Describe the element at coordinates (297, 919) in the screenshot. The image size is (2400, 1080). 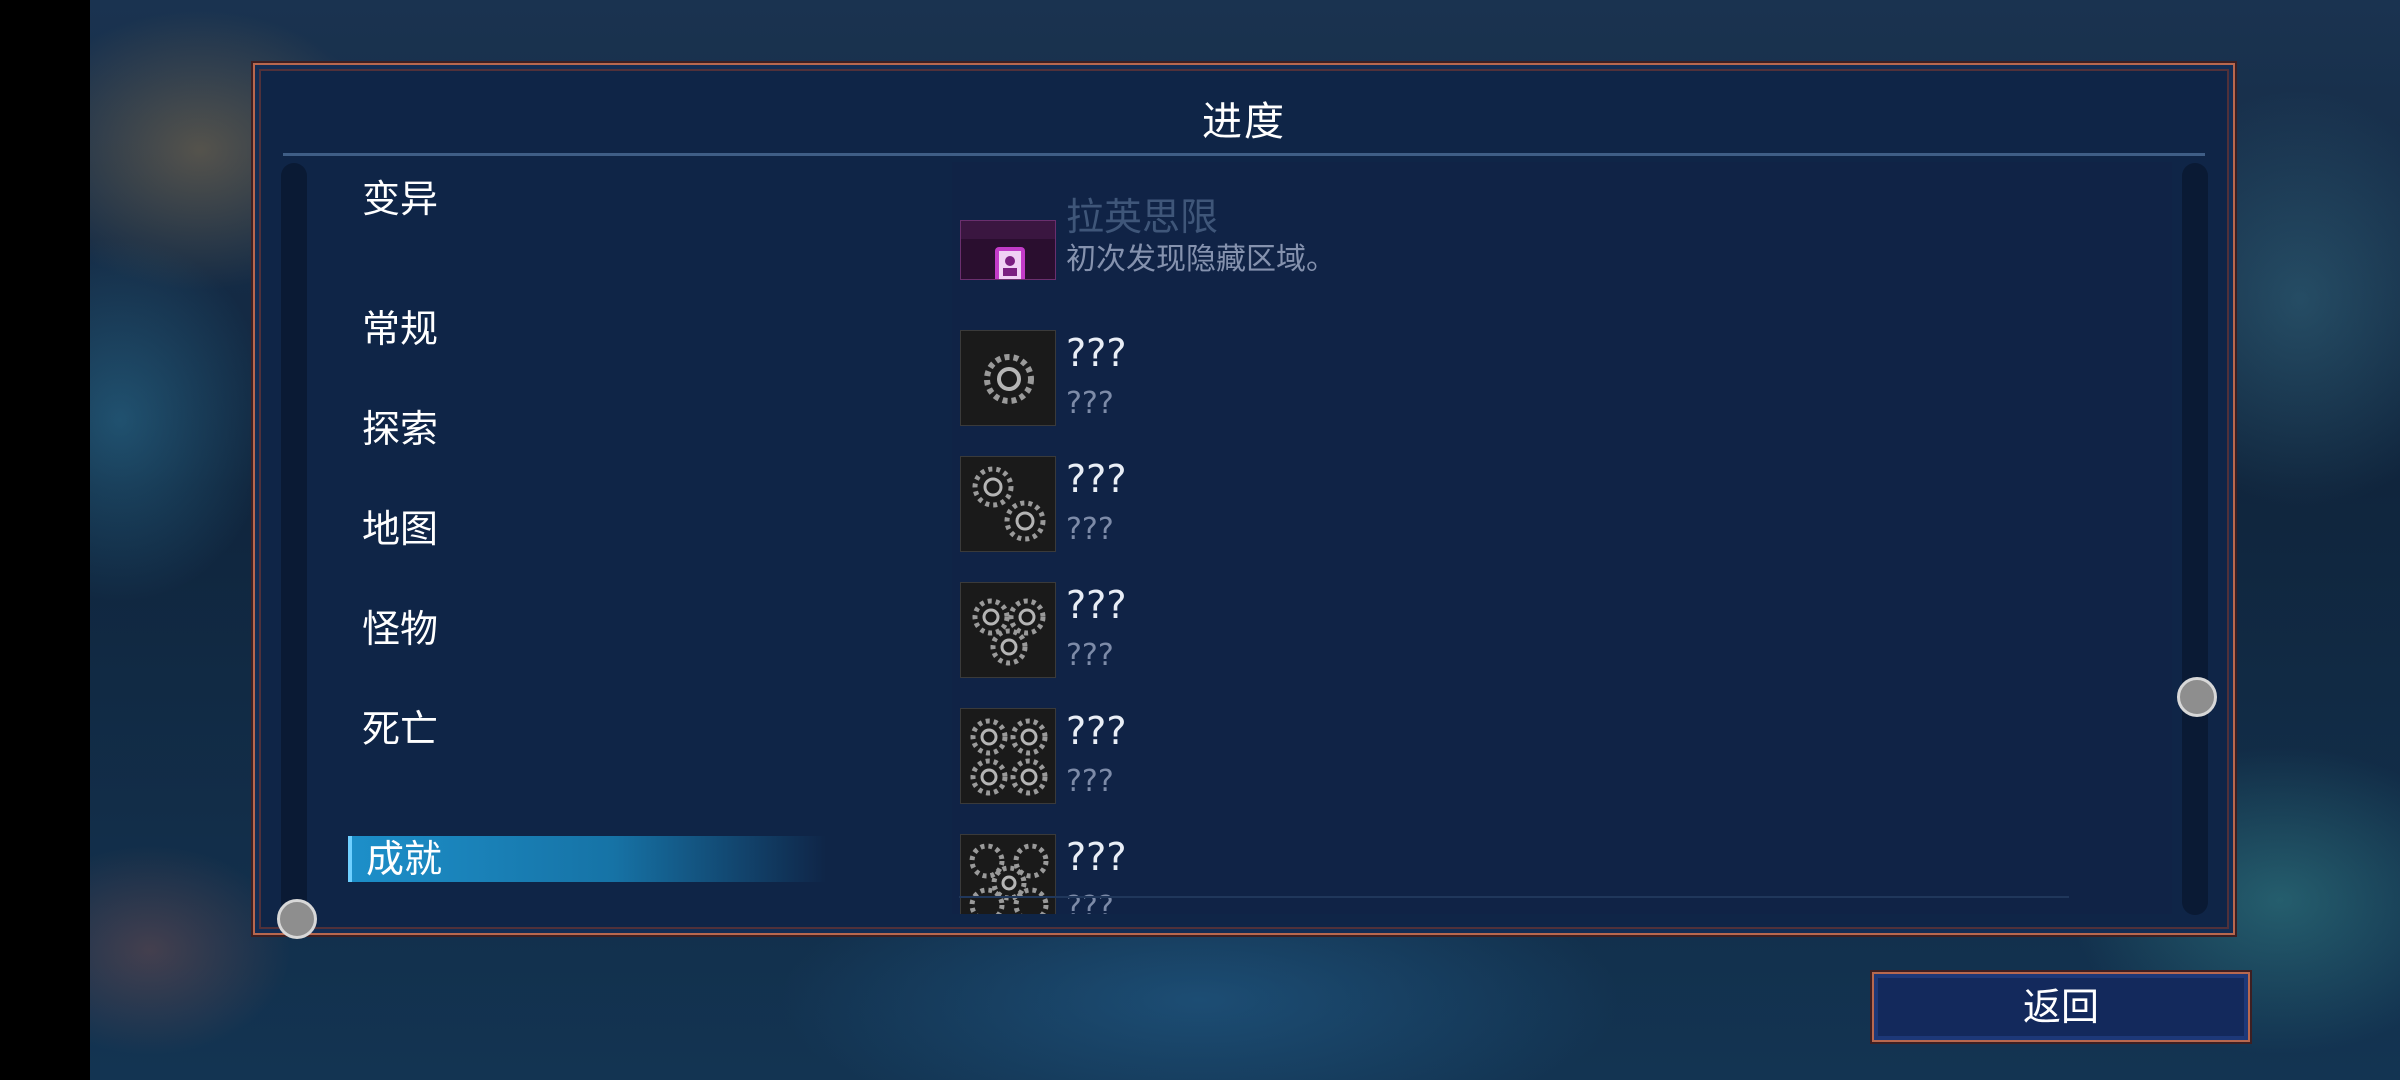
I see `category-scroll-knob` at that location.